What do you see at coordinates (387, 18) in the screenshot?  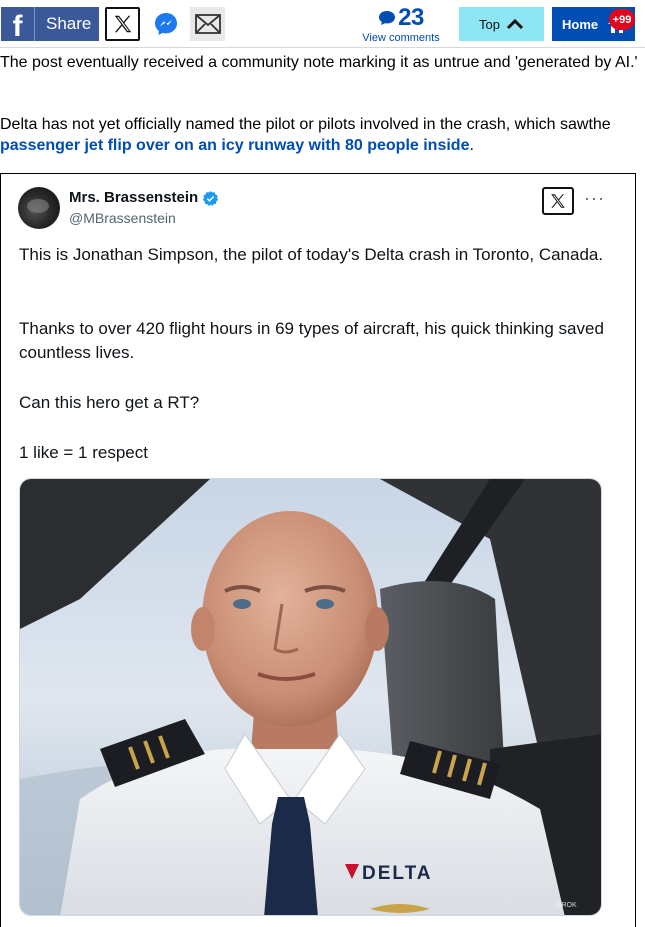 I see `speech-bubble-icon` at bounding box center [387, 18].